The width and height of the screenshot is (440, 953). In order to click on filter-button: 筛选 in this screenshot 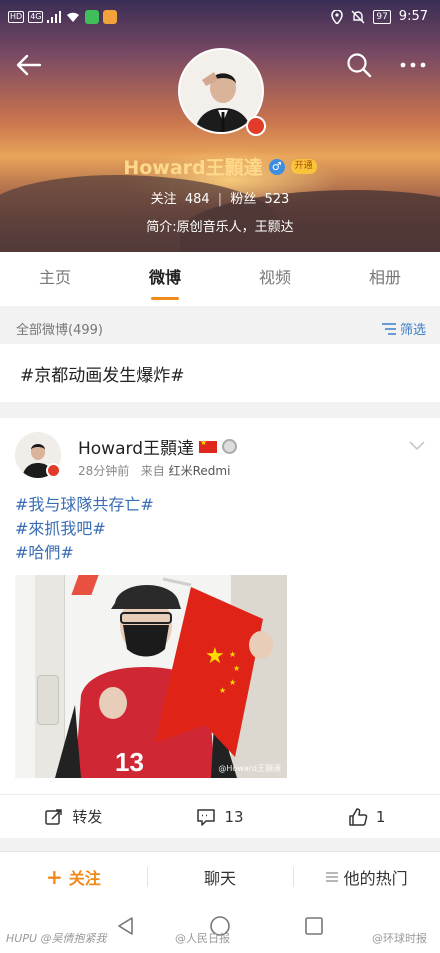, I will do `click(403, 328)`.